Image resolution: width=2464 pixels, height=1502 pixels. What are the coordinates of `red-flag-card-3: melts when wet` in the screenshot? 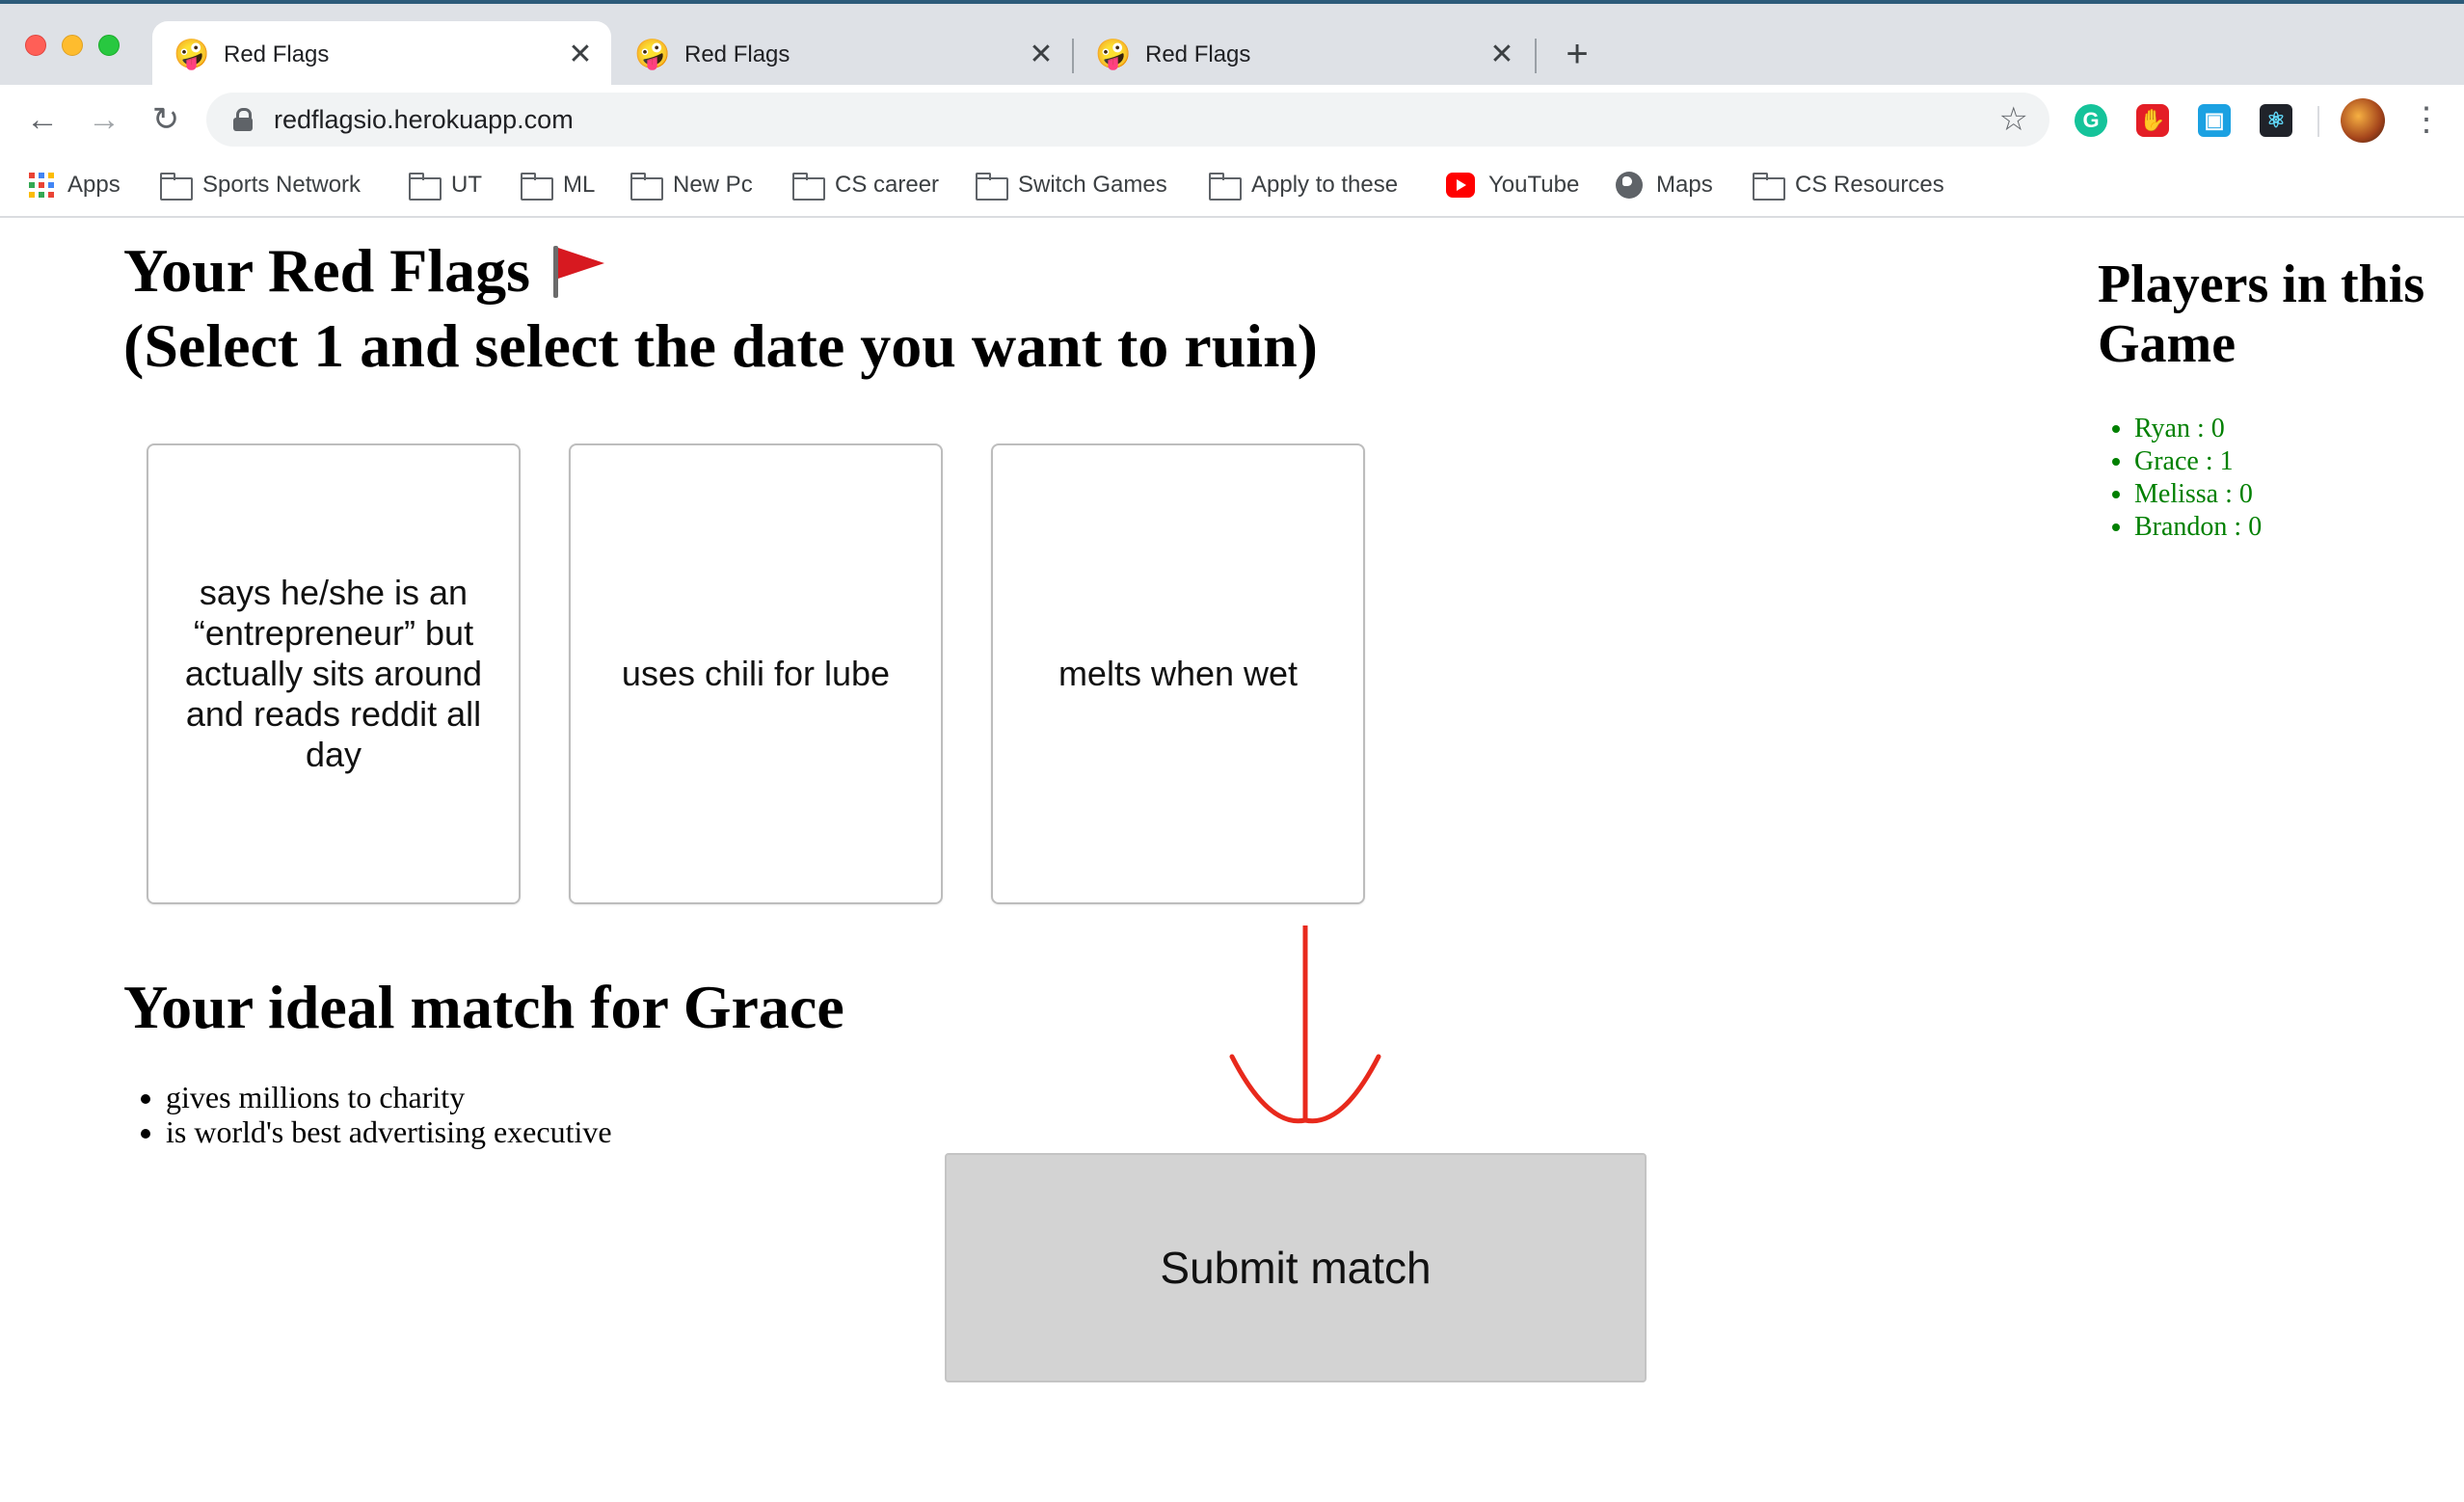 It's located at (1178, 673).